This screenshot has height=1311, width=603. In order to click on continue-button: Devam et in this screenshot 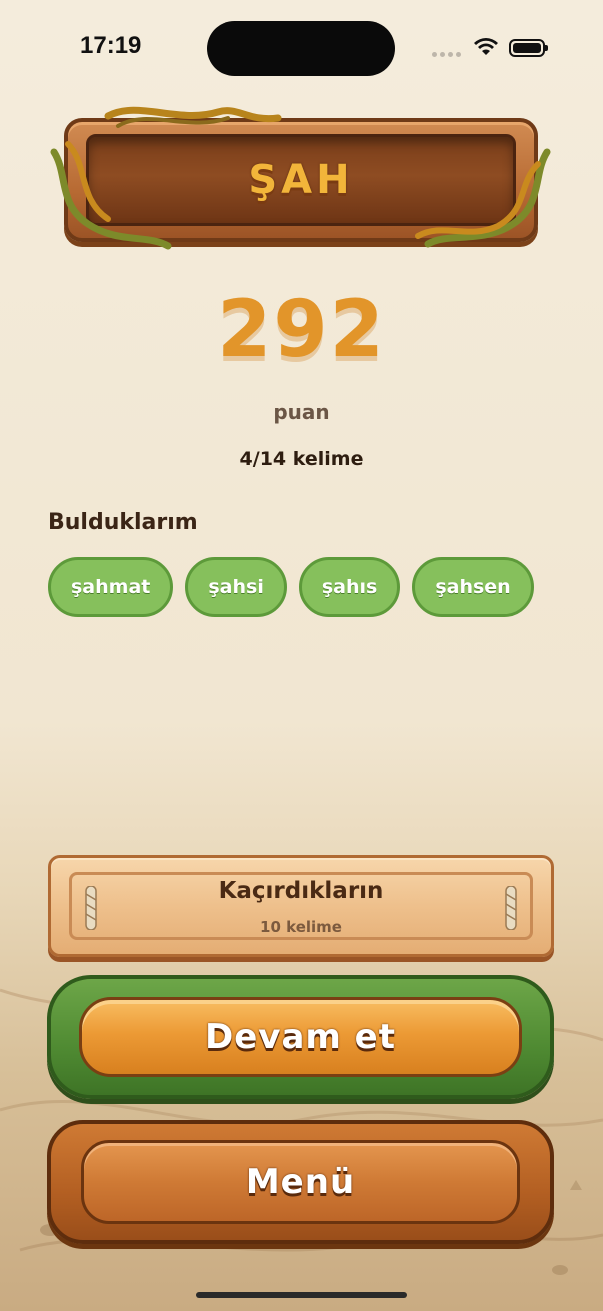, I will do `click(300, 1037)`.